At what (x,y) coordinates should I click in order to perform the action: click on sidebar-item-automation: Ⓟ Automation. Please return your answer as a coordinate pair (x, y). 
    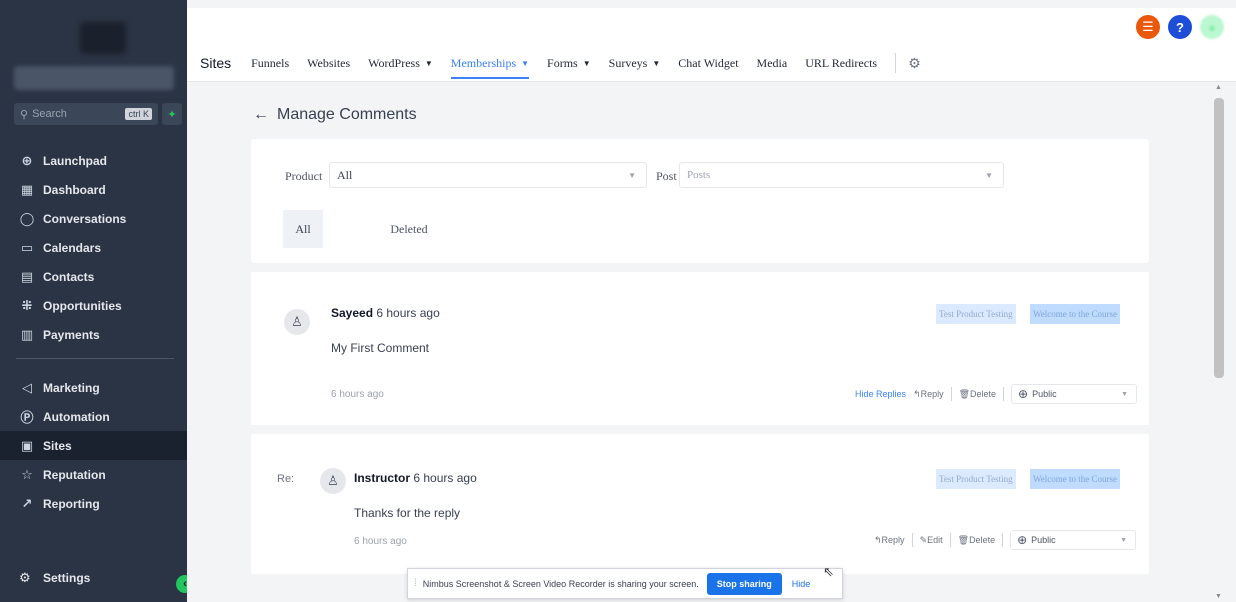
    Looking at the image, I should click on (93, 416).